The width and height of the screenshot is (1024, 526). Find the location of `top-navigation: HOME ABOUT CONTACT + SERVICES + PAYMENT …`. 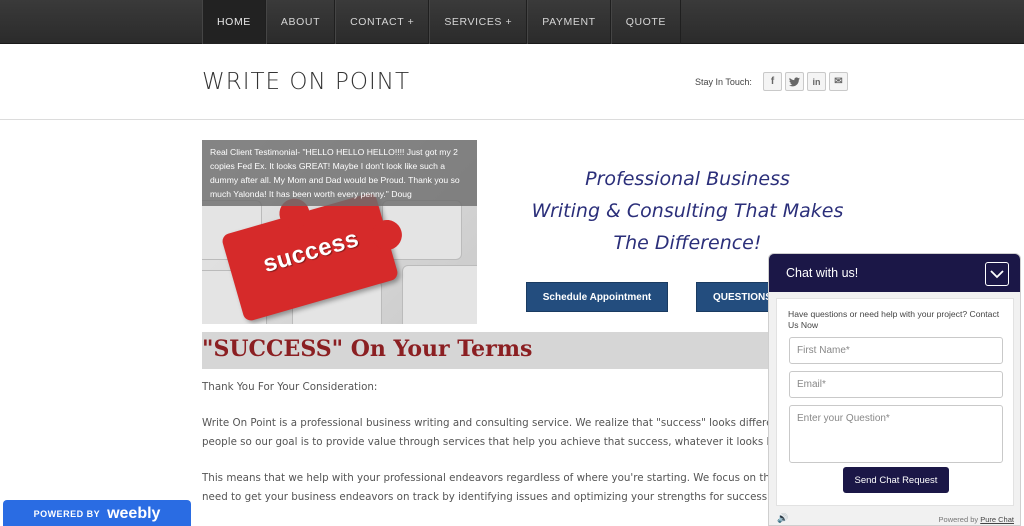

top-navigation: HOME ABOUT CONTACT + SERVICES + PAYMENT … is located at coordinates (512, 22).